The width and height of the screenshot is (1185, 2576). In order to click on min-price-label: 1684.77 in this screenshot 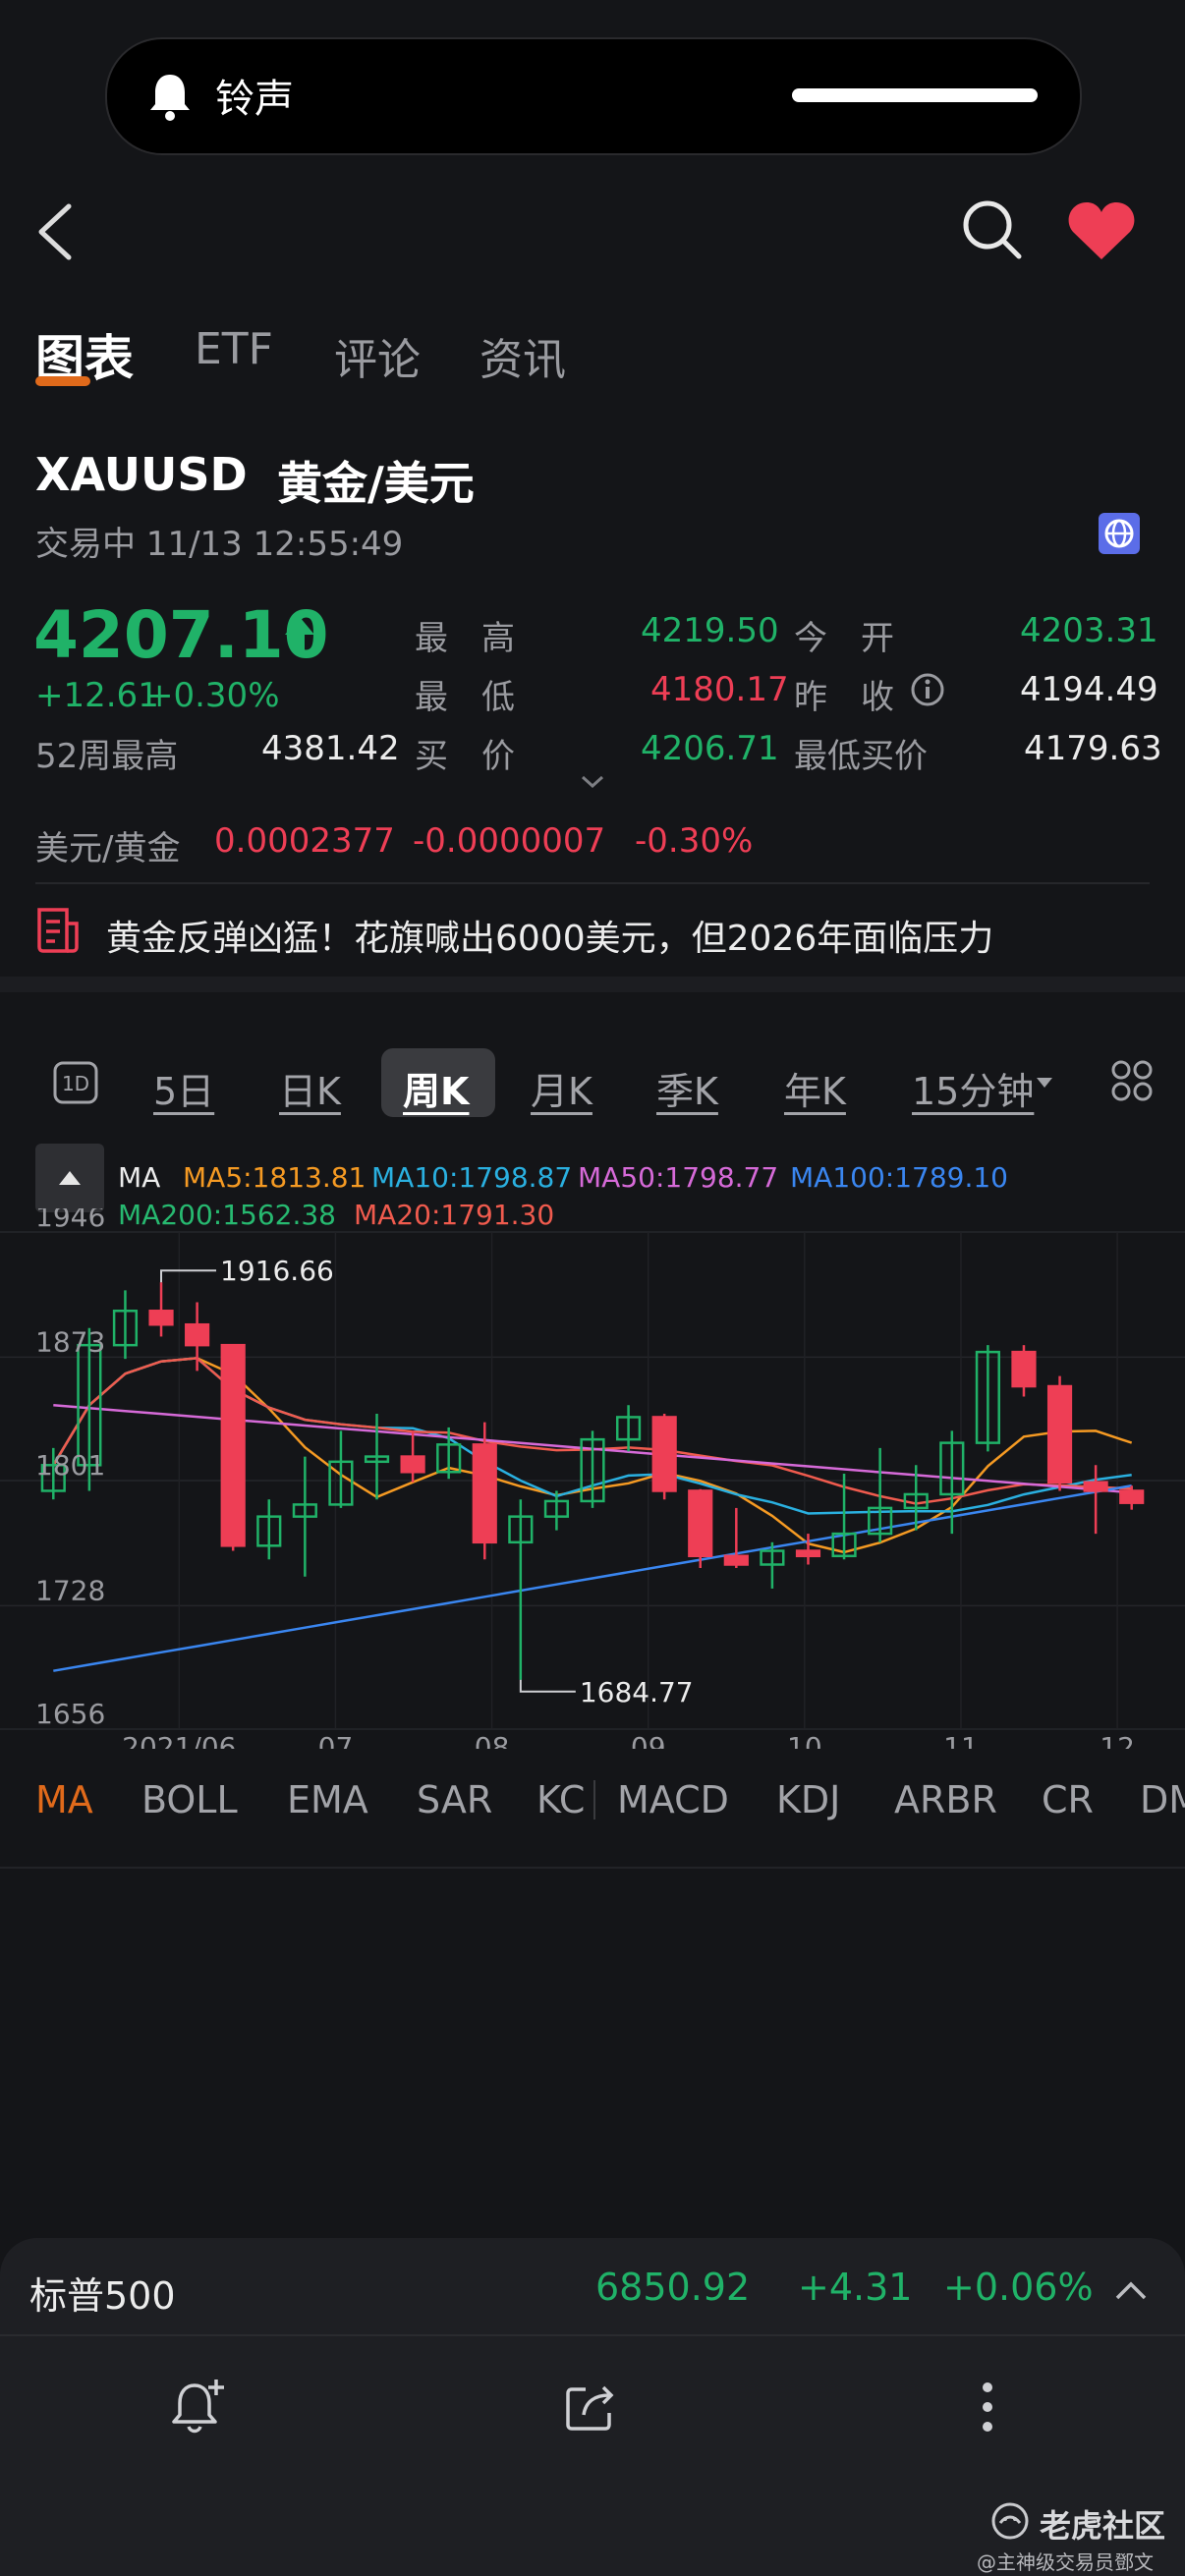, I will do `click(637, 1692)`.